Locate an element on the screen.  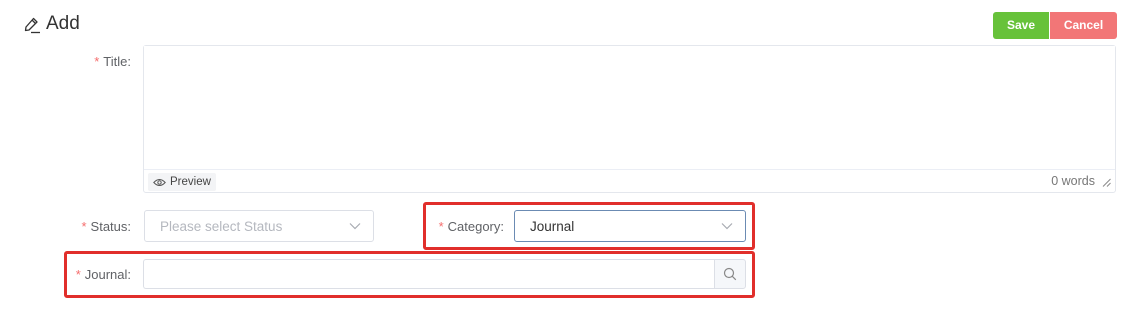
save-button: Save is located at coordinates (1021, 25).